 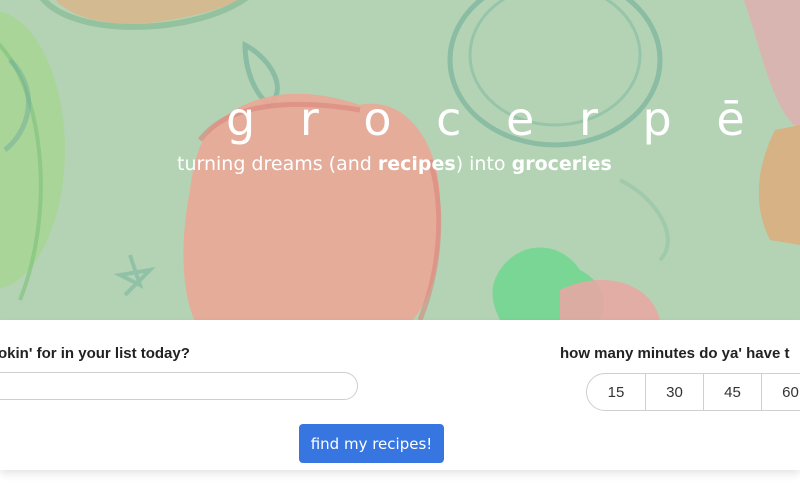 I want to click on brand-logo-text: g r o c e r p ē, so click(x=493, y=119).